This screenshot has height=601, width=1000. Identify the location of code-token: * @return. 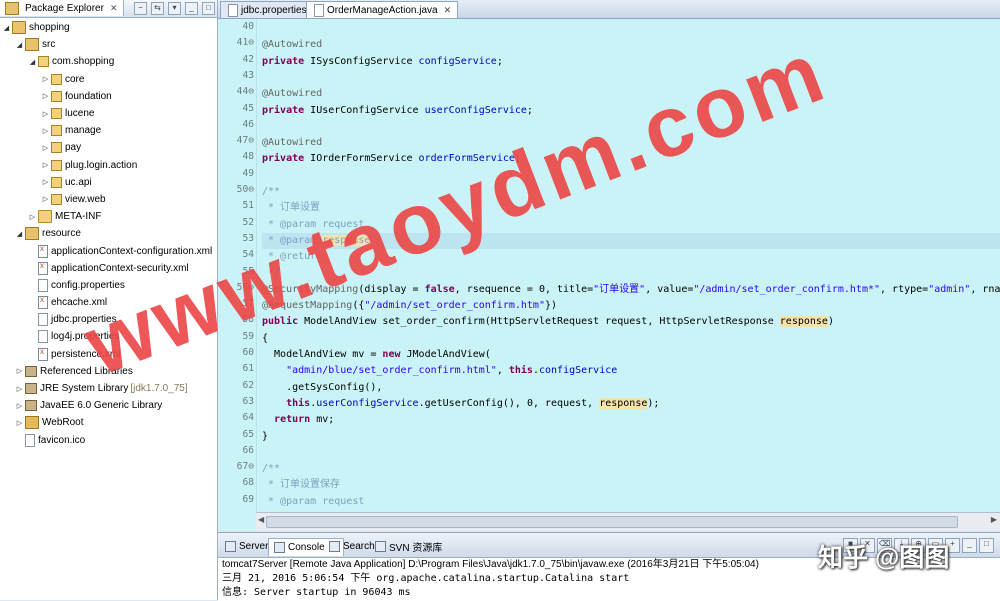
(292, 257).